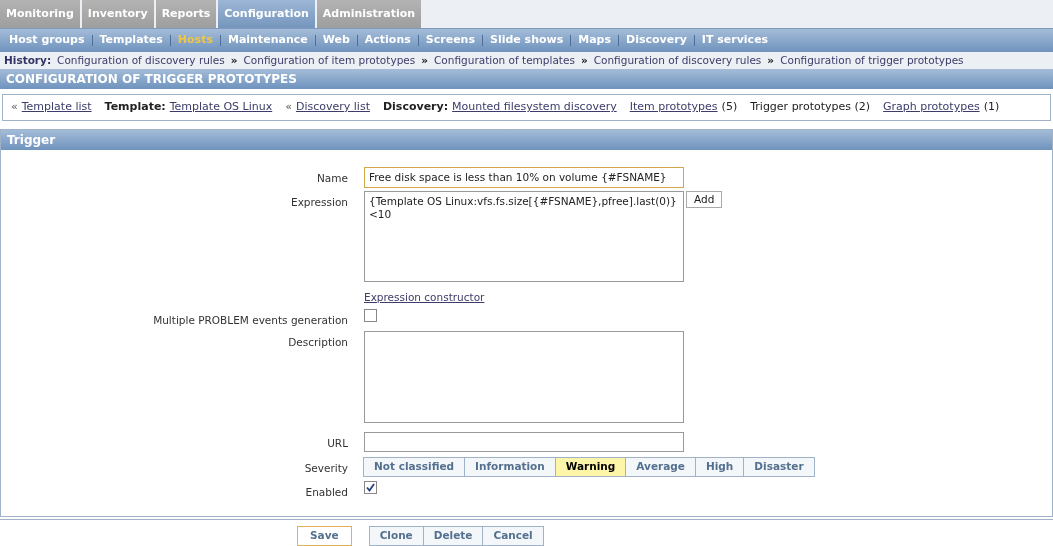 Image resolution: width=1053 pixels, height=546 pixels. Describe the element at coordinates (526, 79) in the screenshot. I see `page-title: CONFIGURATION OF TRIGGER PROTOTYPES` at that location.